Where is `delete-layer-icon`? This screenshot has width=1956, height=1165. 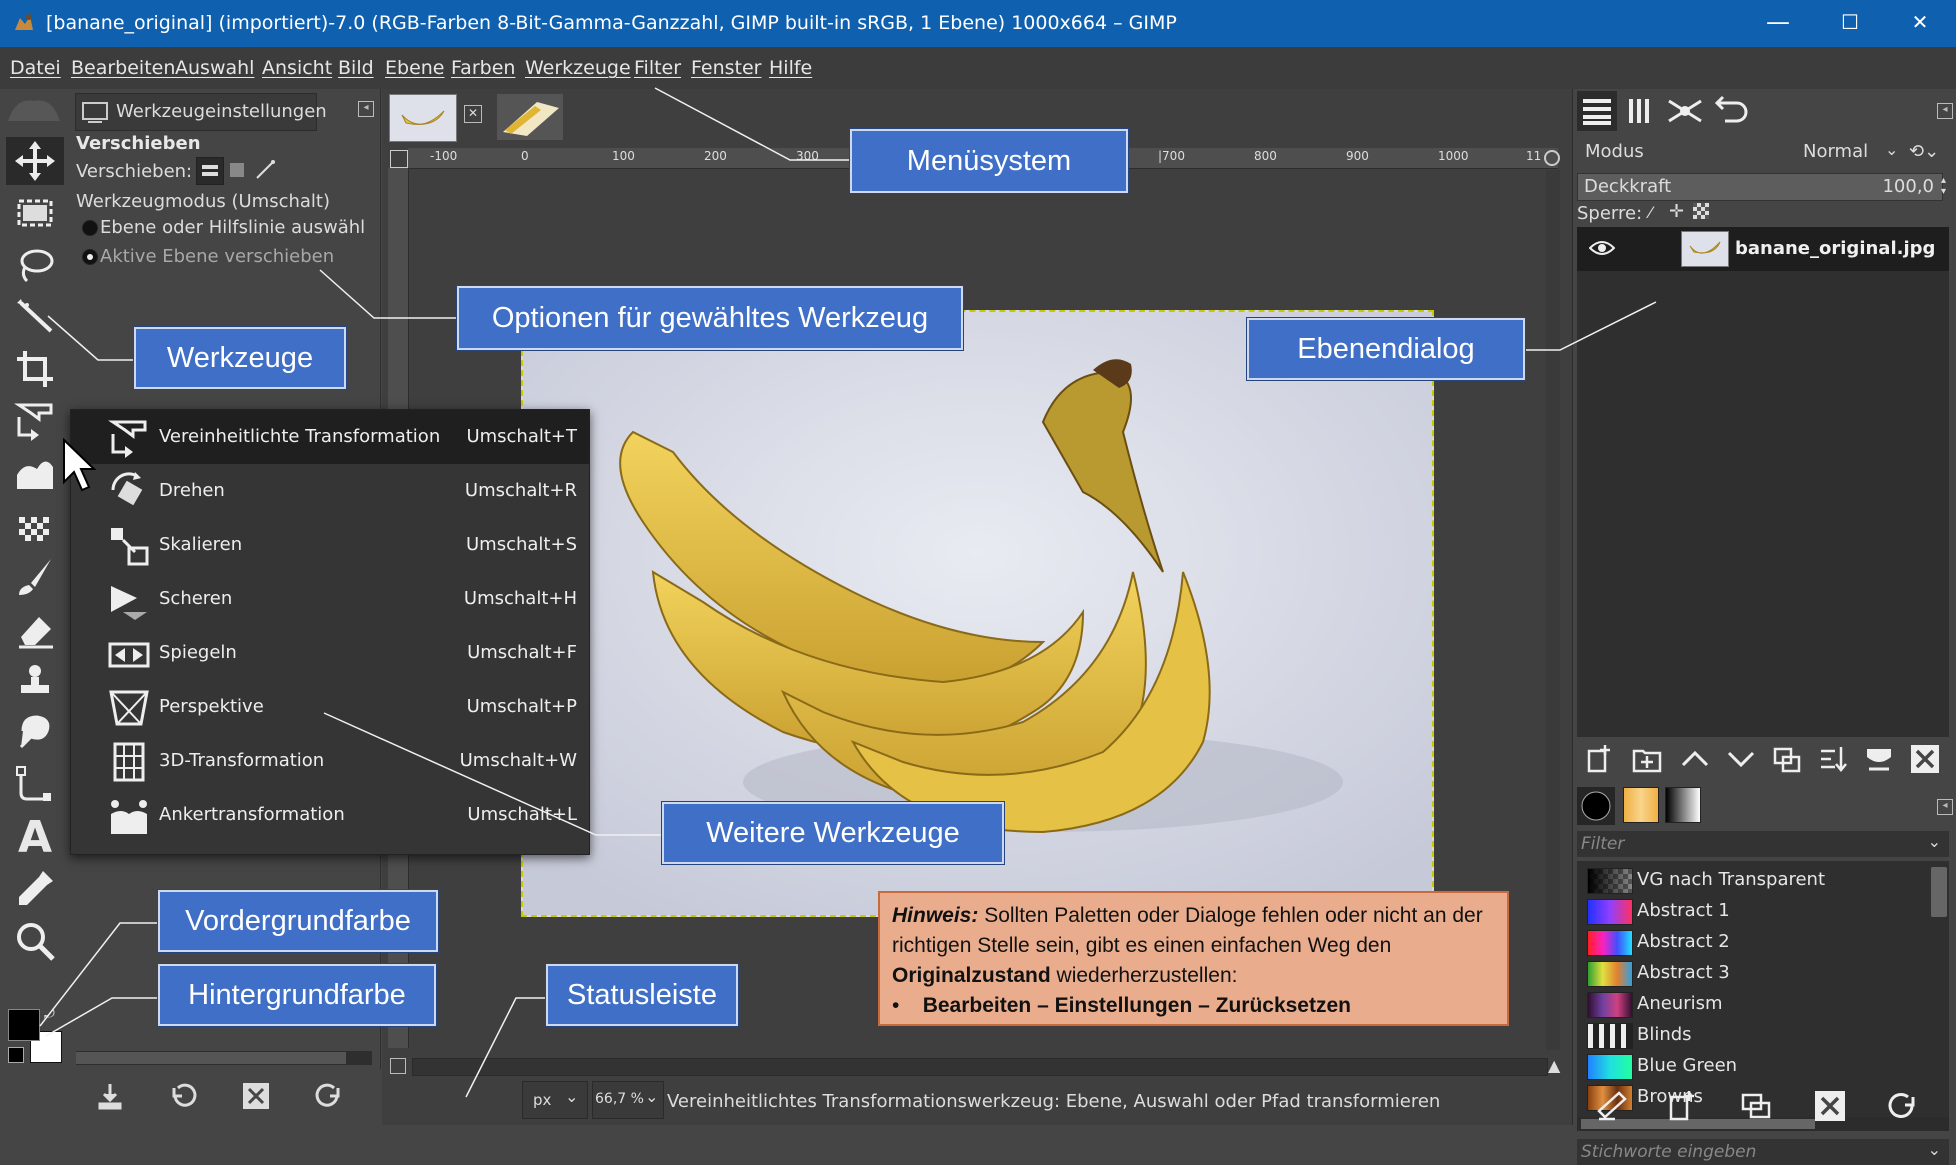
delete-layer-icon is located at coordinates (1925, 759).